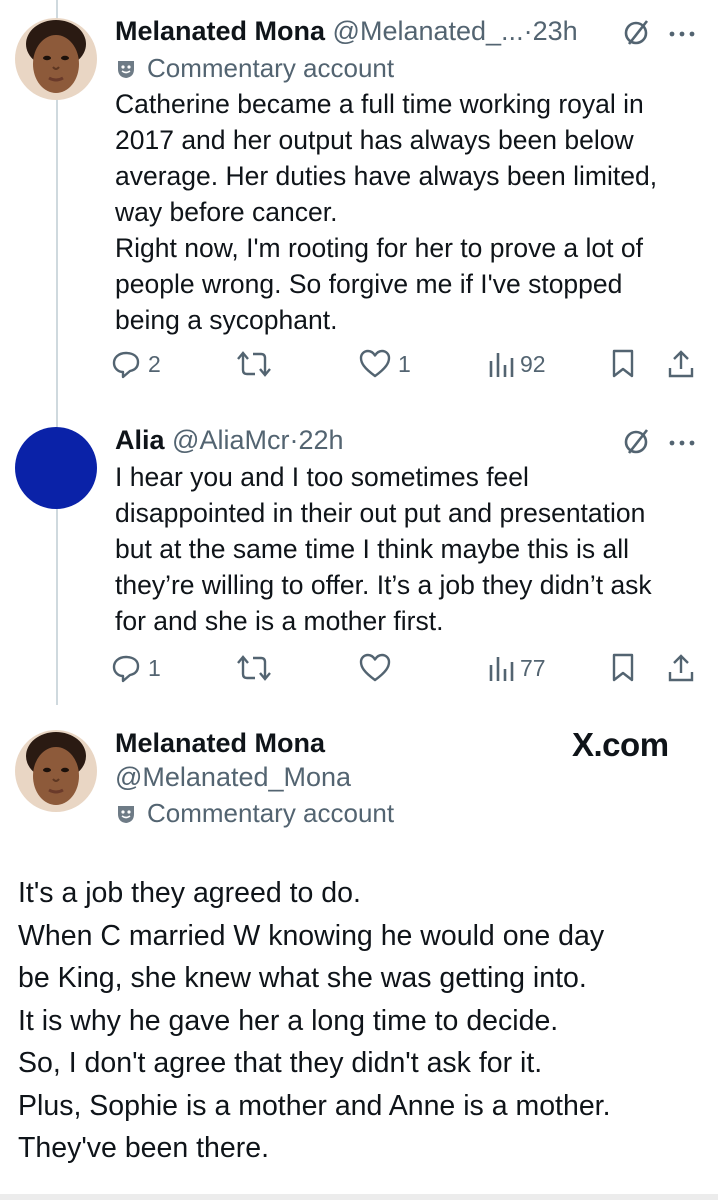  I want to click on tweet1-line: being a sycophant., so click(226, 320).